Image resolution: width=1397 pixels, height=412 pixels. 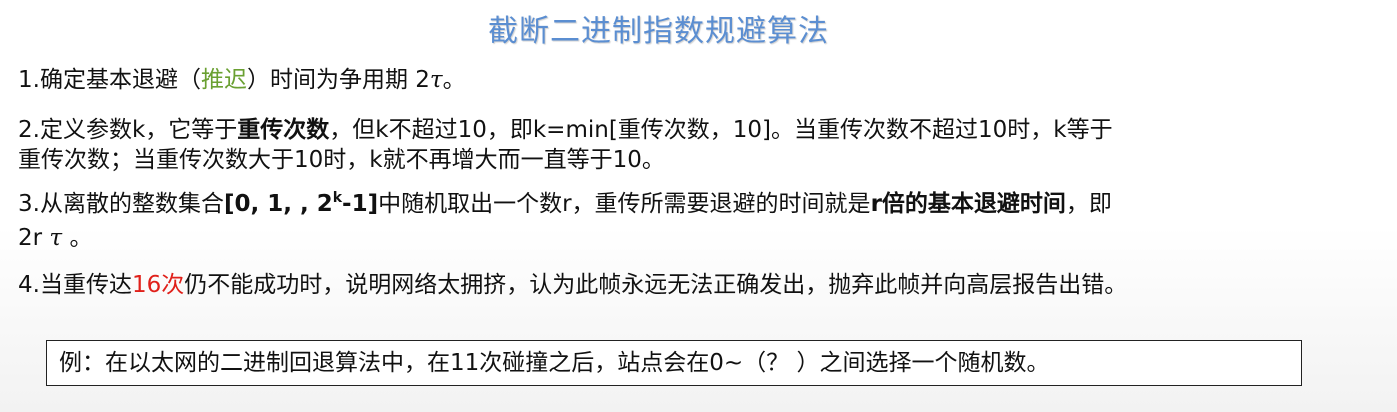 I want to click on item-2-post: ，但k不超过10，即k=min[重传次数，10]。当重传次数不超过10时，k等于, so click(x=721, y=130).